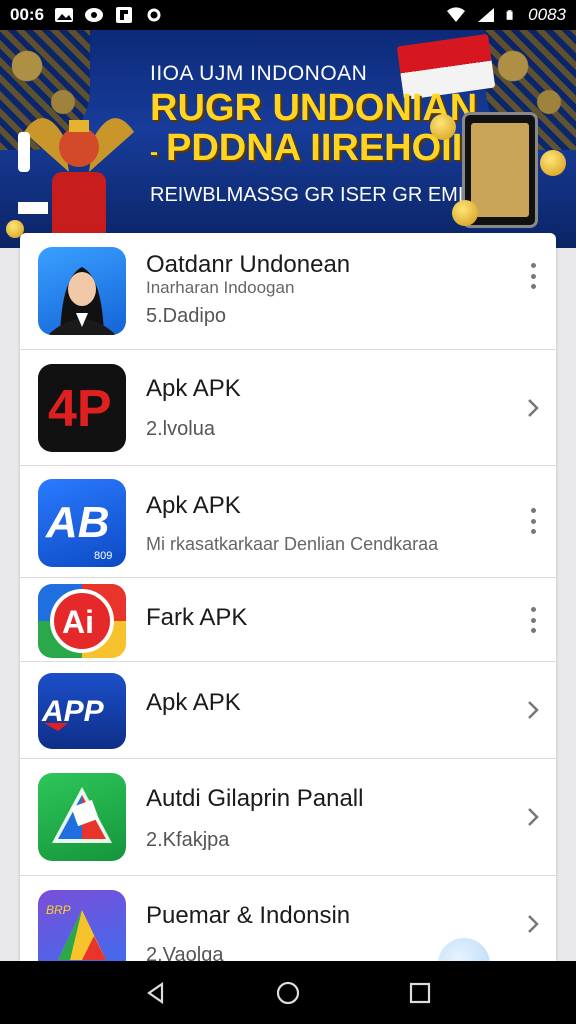  I want to click on app-icon-app: APP, so click(82, 711).